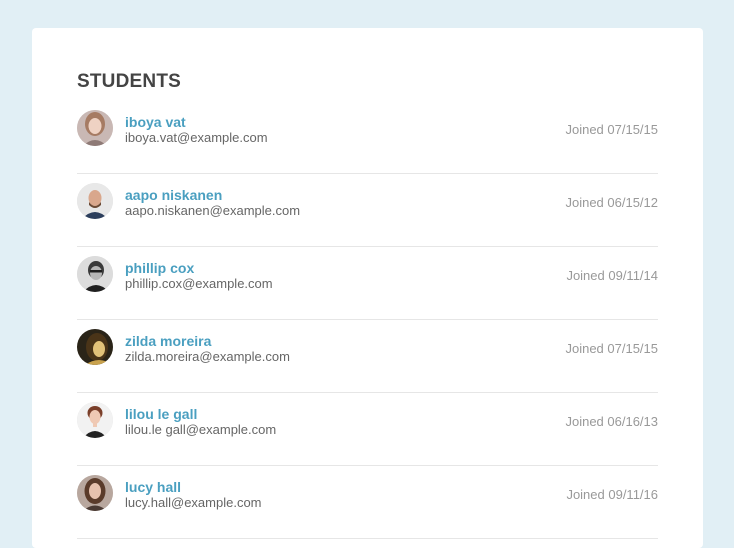 The image size is (734, 548). I want to click on avatar-lucy-hall, so click(95, 493).